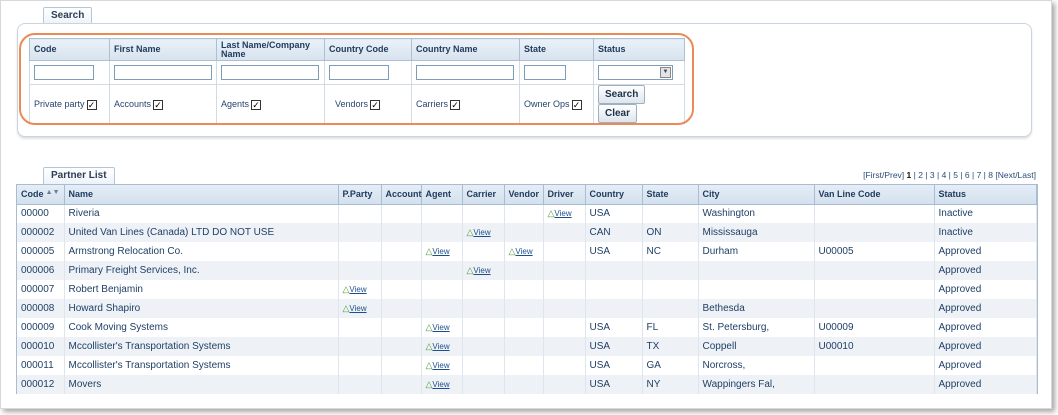 The image size is (1058, 415). Describe the element at coordinates (670, 251) in the screenshot. I see `cell-state: NC` at that location.